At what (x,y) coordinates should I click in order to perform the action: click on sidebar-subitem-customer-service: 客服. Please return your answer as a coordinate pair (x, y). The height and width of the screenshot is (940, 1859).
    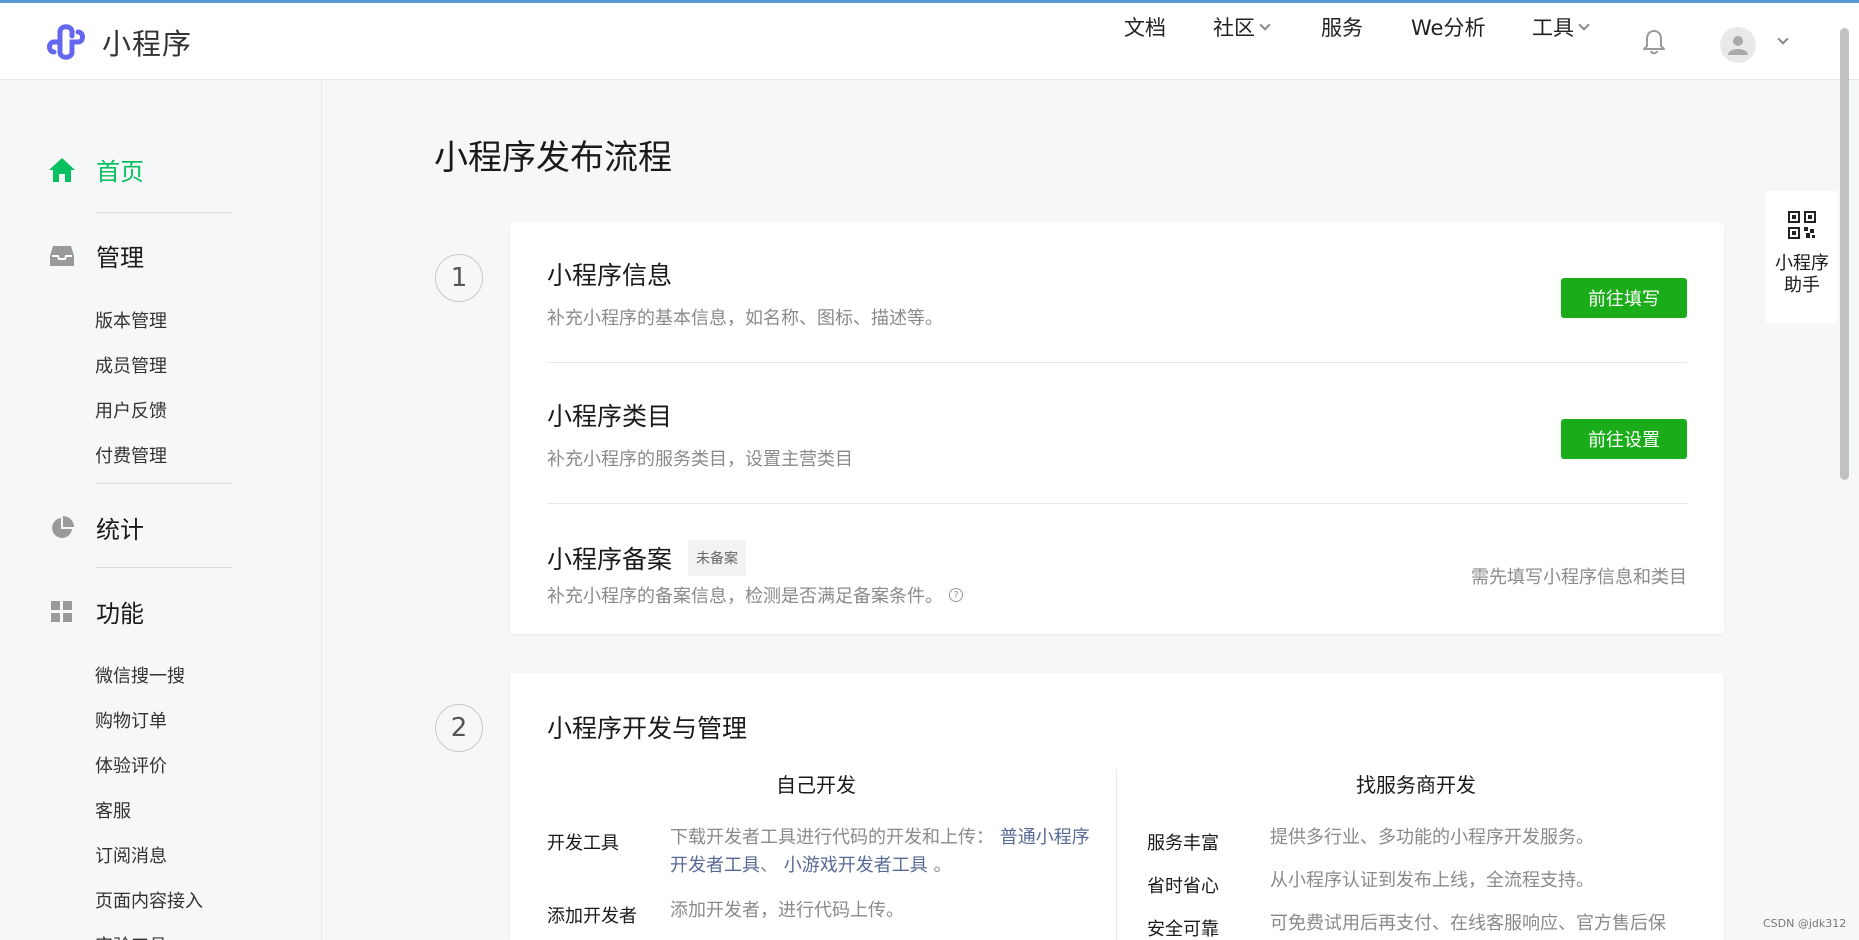
    Looking at the image, I should click on (113, 810).